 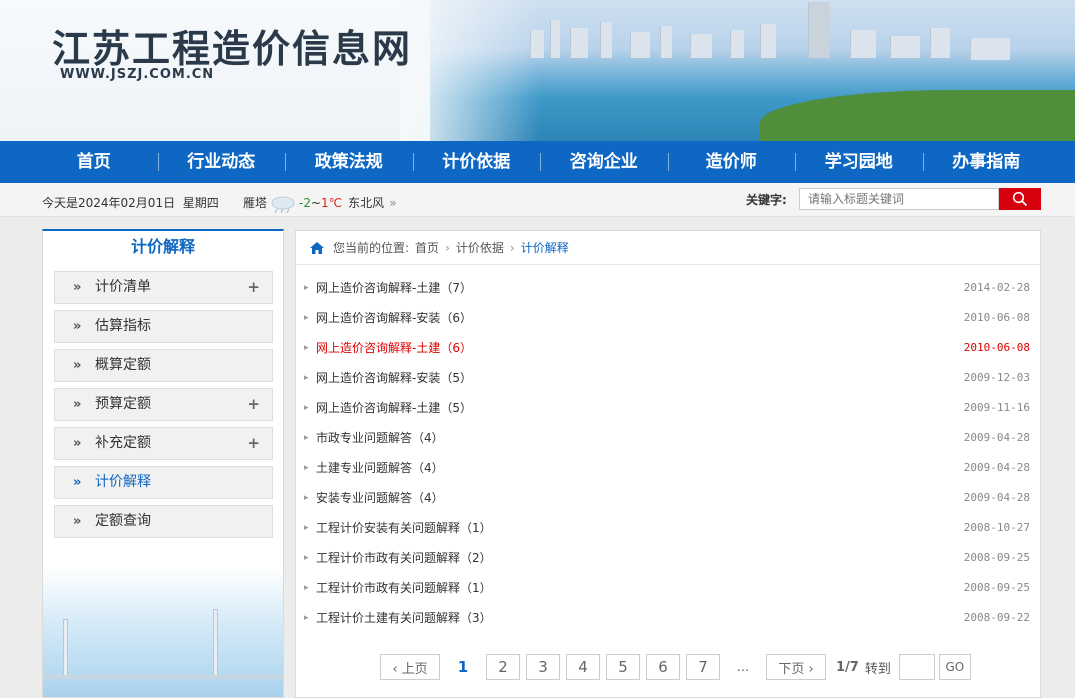 I want to click on article-title: 网上造价咨询解释-安装（5）, so click(x=394, y=378).